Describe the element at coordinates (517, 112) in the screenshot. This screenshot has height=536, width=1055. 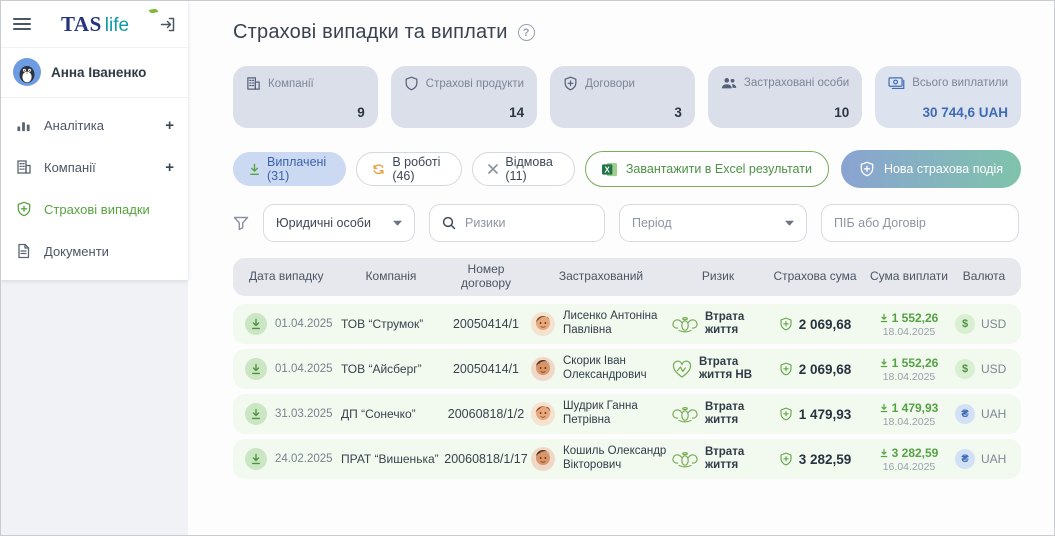
I see `stat-value: 14` at that location.